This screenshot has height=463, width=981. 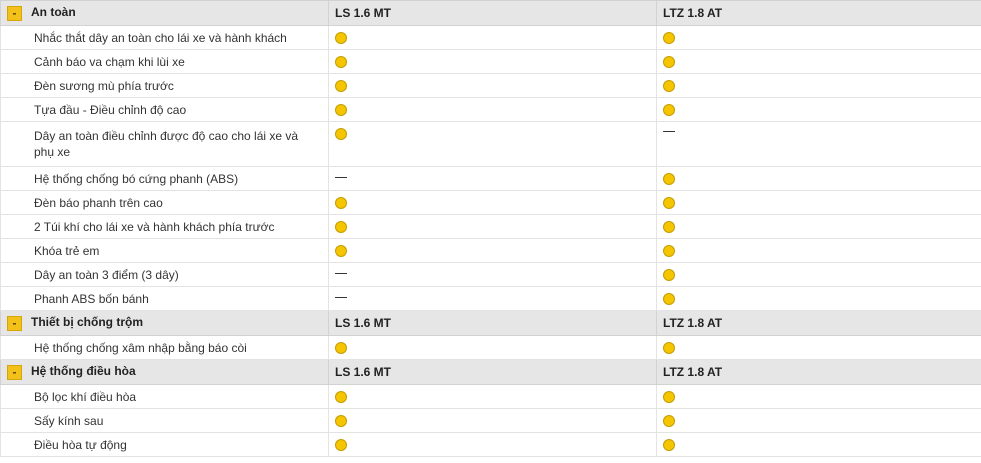 I want to click on table-row: Hệ thống chống xâm nhập bằng báo còi, so click(x=490, y=347).